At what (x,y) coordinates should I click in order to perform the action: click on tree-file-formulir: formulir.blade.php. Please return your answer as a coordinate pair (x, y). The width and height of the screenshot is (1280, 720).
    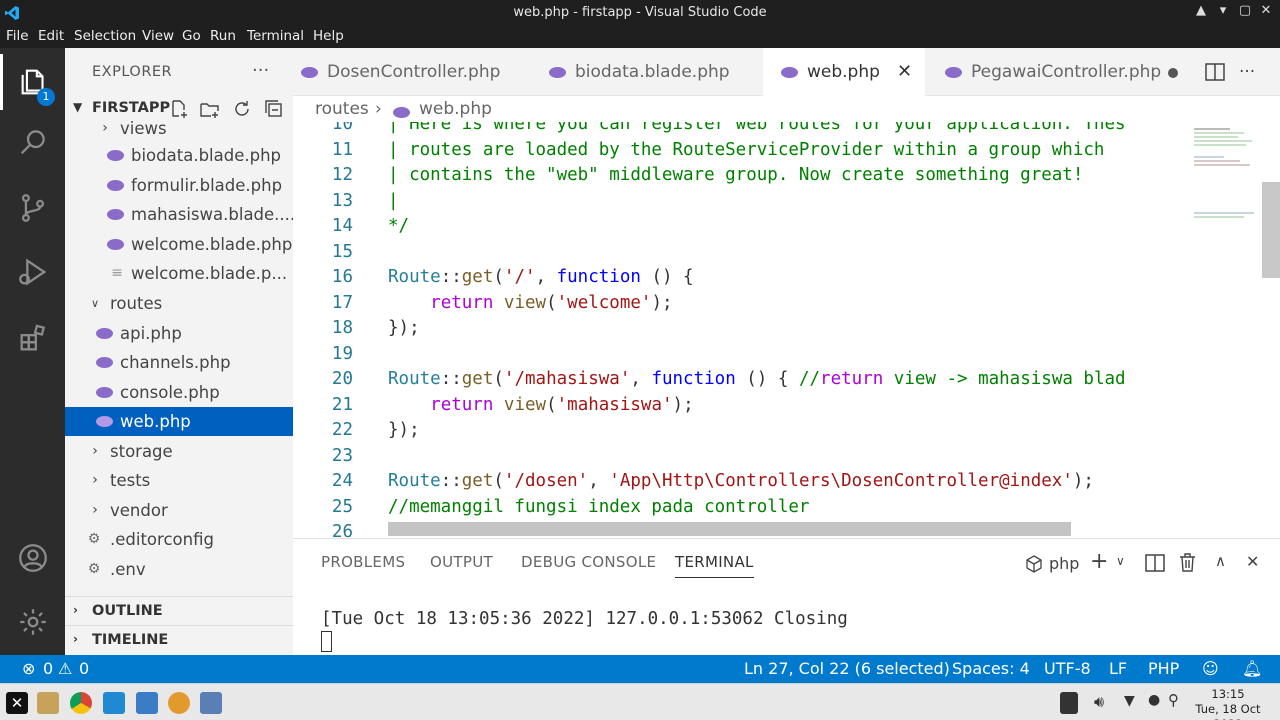
    Looking at the image, I should click on (179, 185).